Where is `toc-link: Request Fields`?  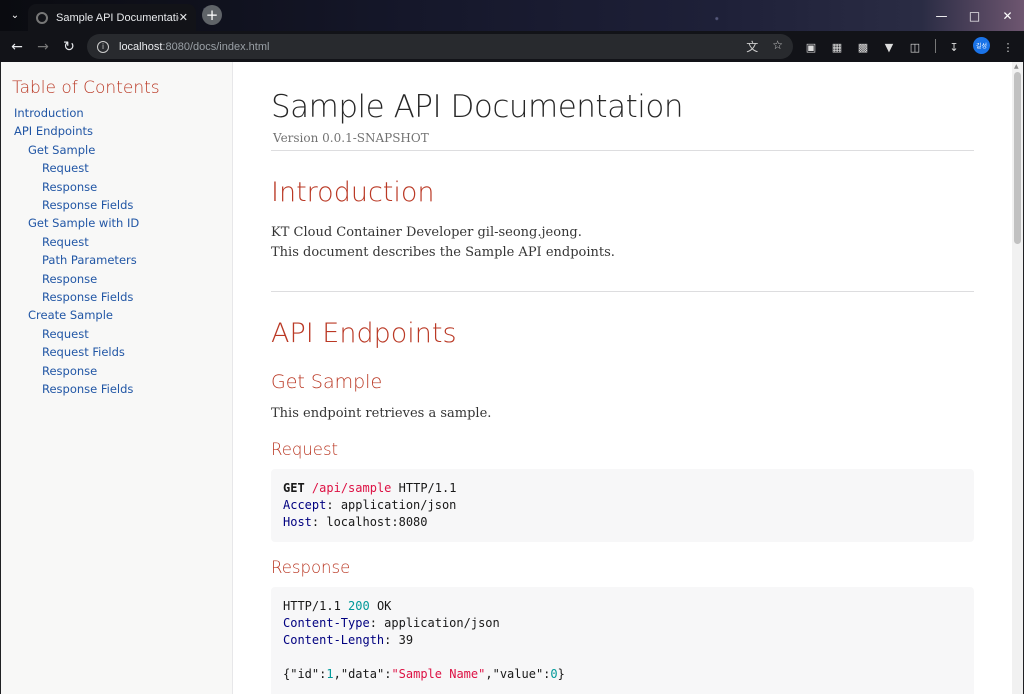 toc-link: Request Fields is located at coordinates (83, 352).